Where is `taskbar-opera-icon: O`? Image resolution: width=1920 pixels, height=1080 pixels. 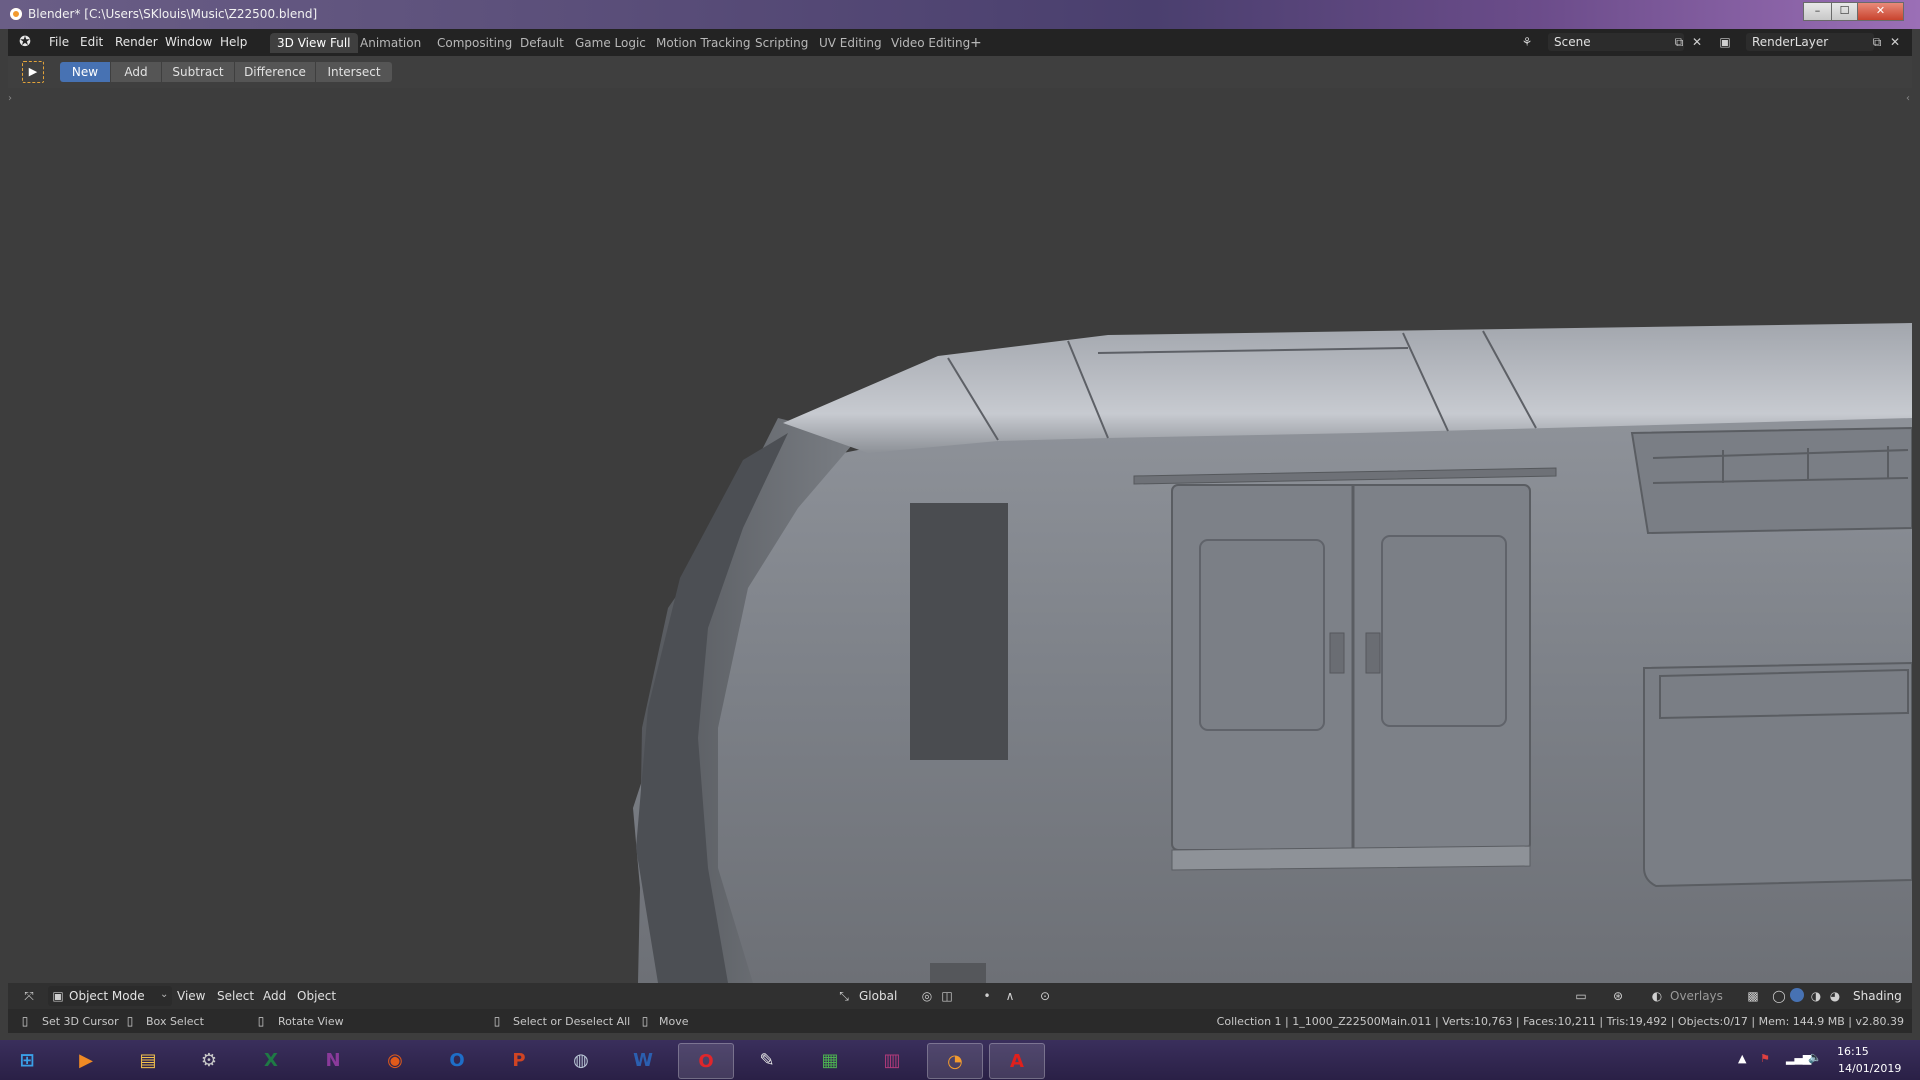
taskbar-opera-icon: O is located at coordinates (706, 1061).